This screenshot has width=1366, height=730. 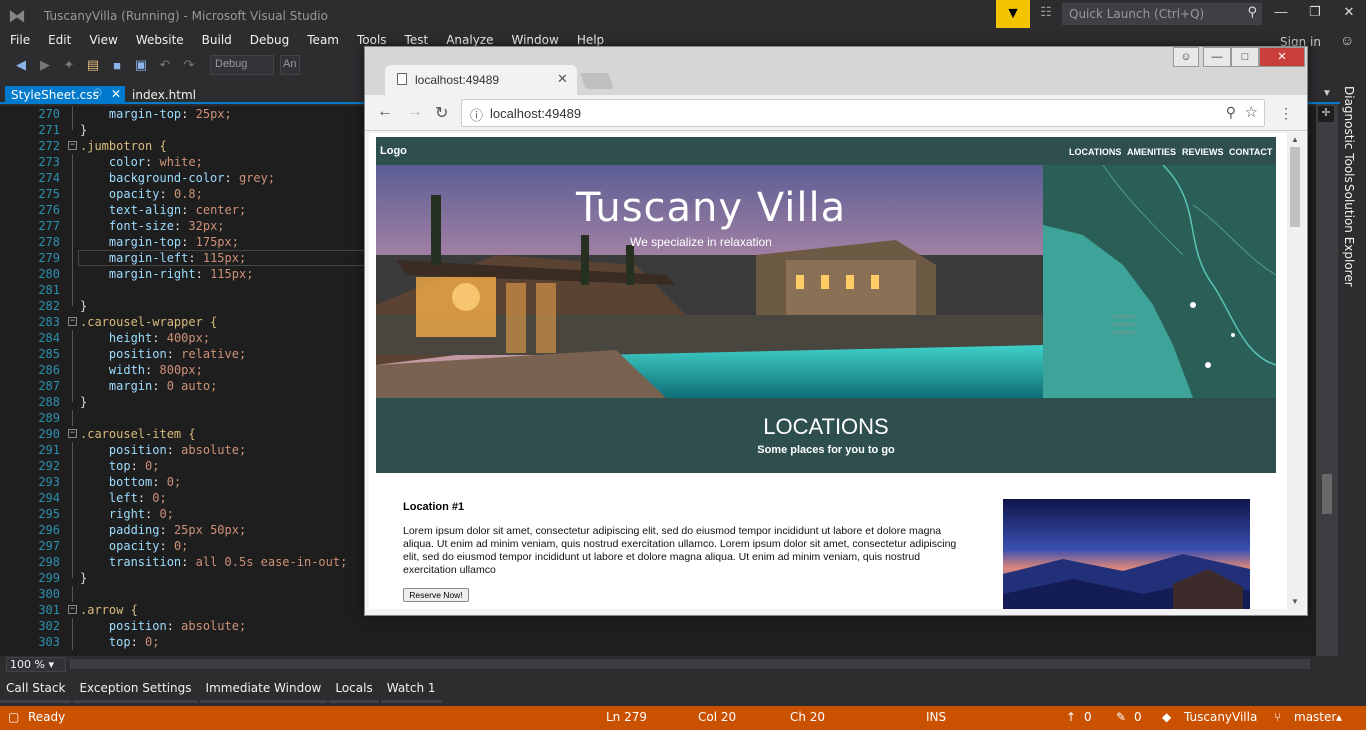 I want to click on page-scrollbar: ▲ ▼, so click(x=1295, y=371).